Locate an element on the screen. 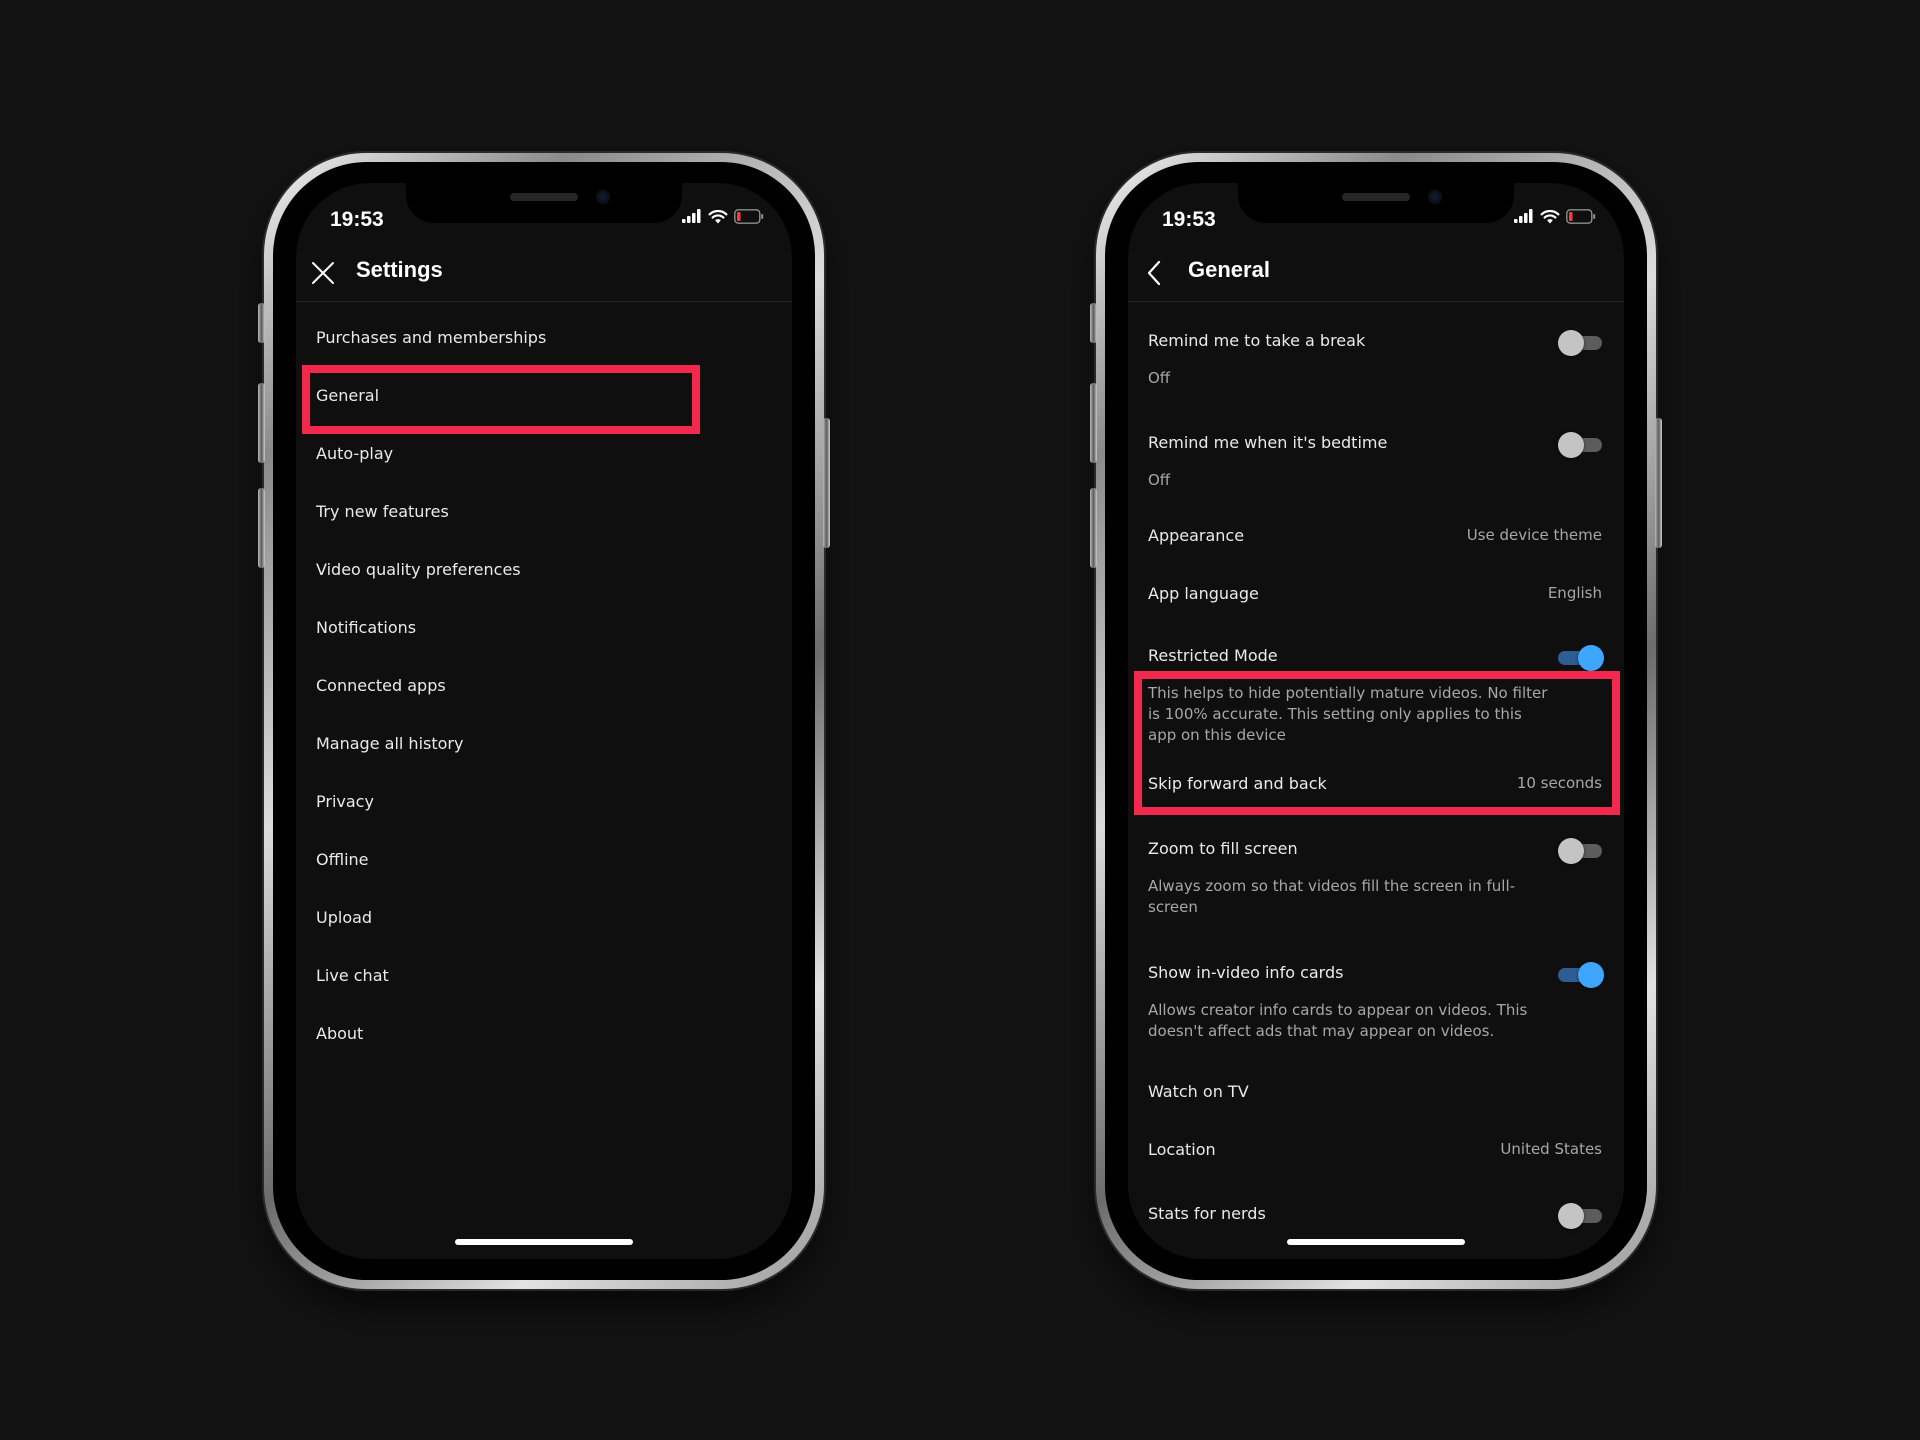  menu-item-connected-apps: Connected apps is located at coordinates (544, 685).